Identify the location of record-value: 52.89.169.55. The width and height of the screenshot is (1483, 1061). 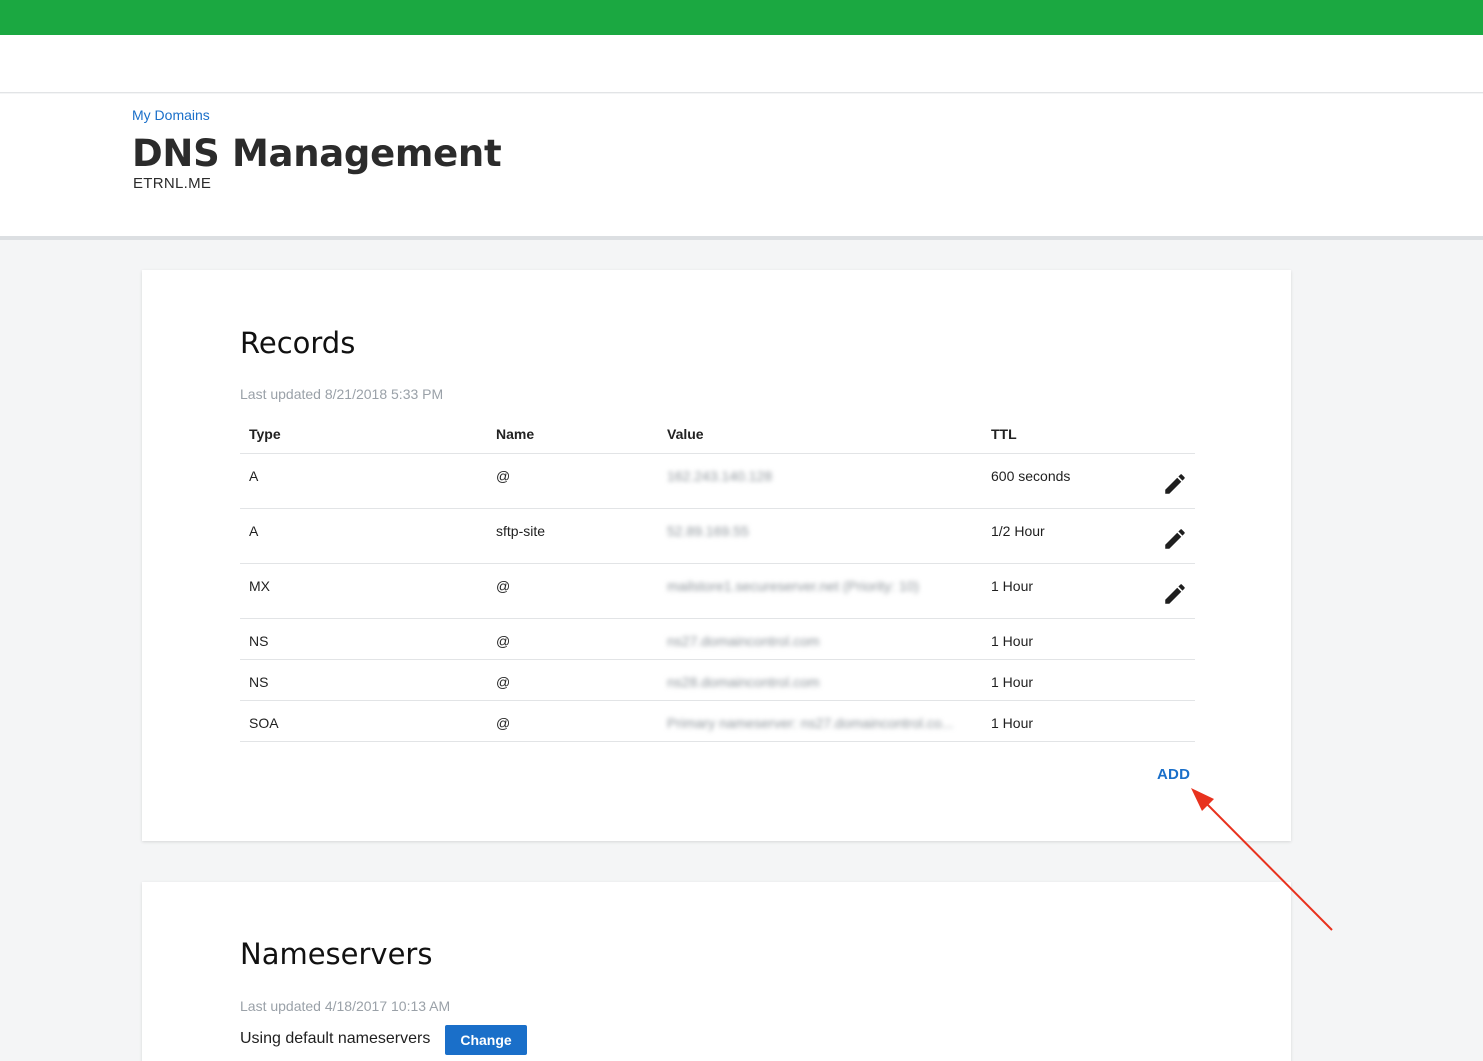
(708, 531).